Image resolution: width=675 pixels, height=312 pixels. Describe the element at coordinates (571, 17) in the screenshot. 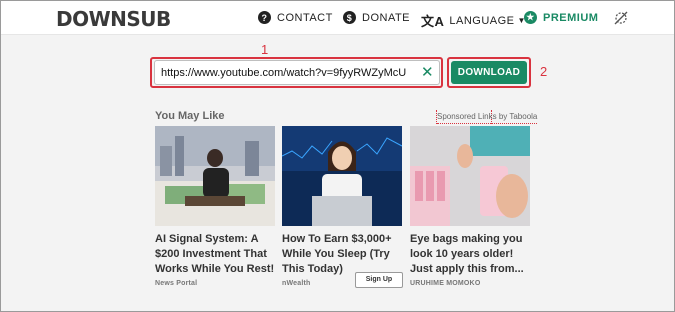

I see `nav-premium-label: PREMIUM` at that location.